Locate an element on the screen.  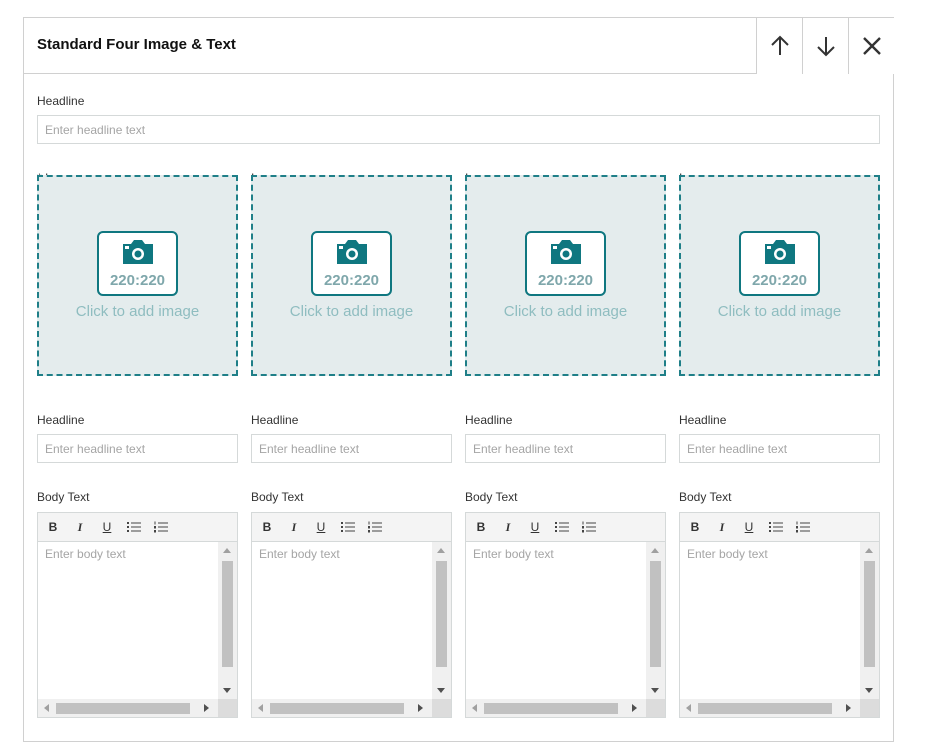
body-label-4: Body Text is located at coordinates (705, 497).